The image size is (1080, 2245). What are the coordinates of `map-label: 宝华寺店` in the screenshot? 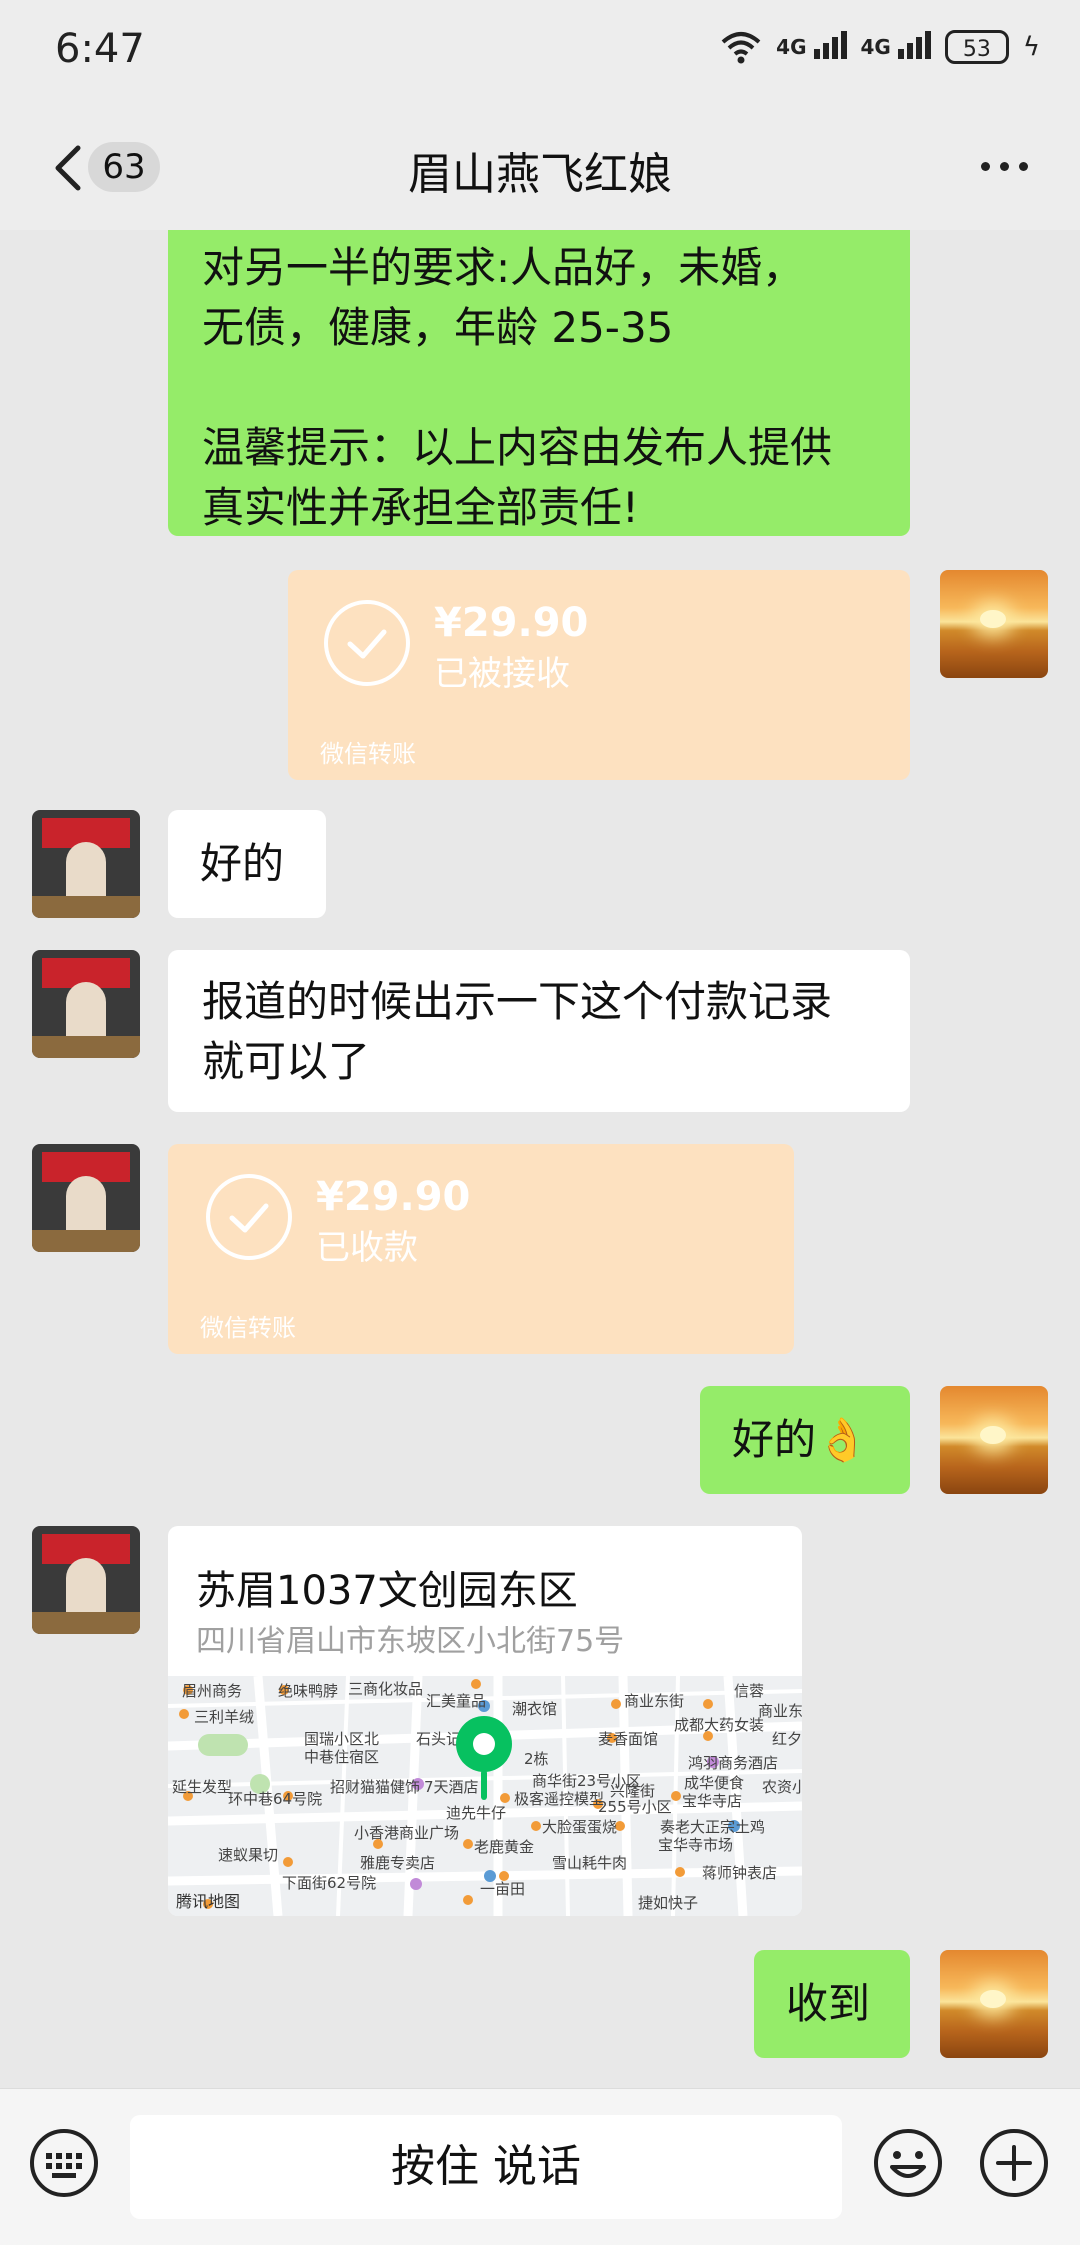 It's located at (712, 1801).